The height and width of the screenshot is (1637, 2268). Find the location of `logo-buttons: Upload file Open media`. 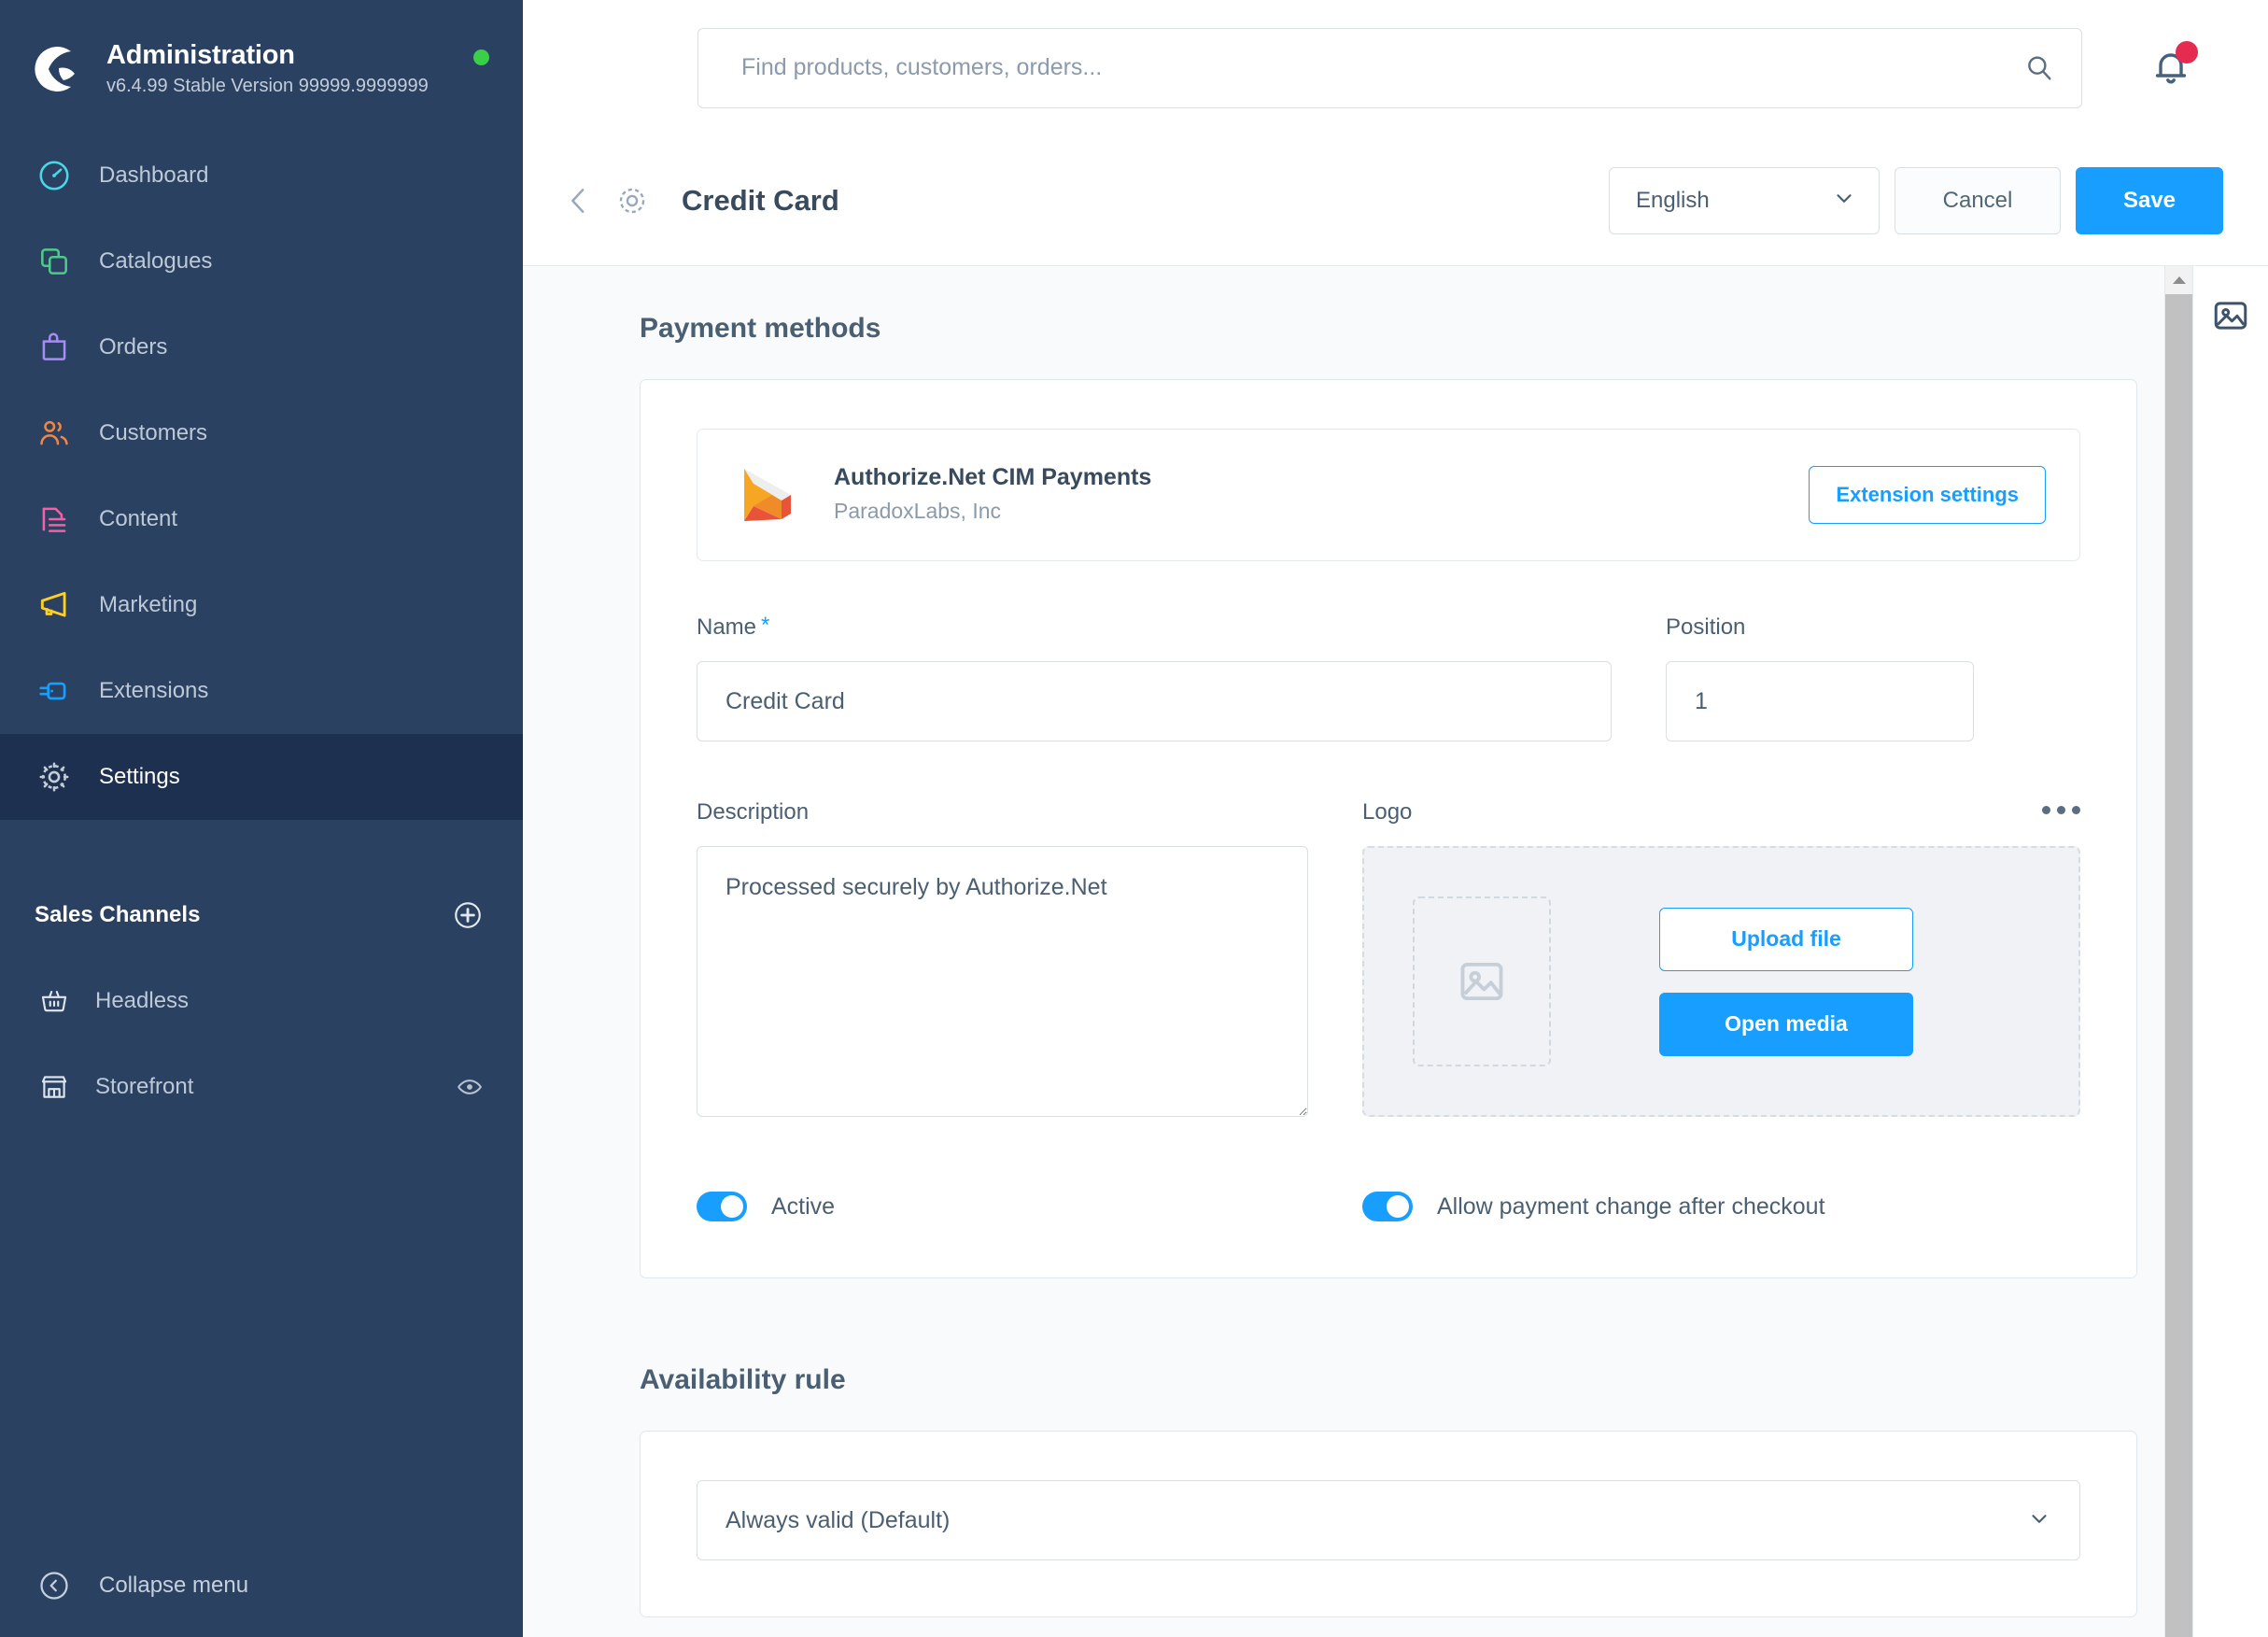

logo-buttons: Upload file Open media is located at coordinates (1786, 981).